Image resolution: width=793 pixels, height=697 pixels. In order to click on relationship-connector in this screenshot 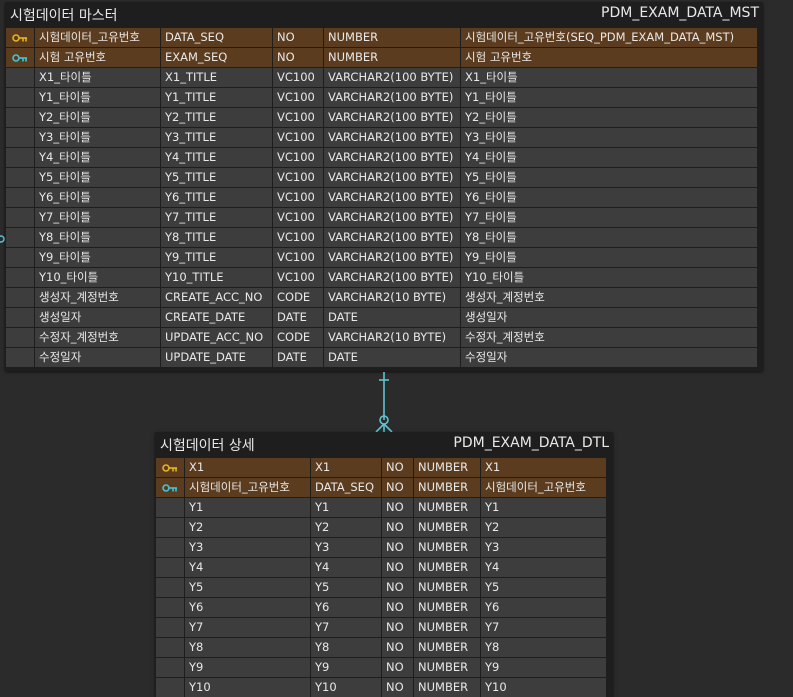, I will do `click(384, 403)`.